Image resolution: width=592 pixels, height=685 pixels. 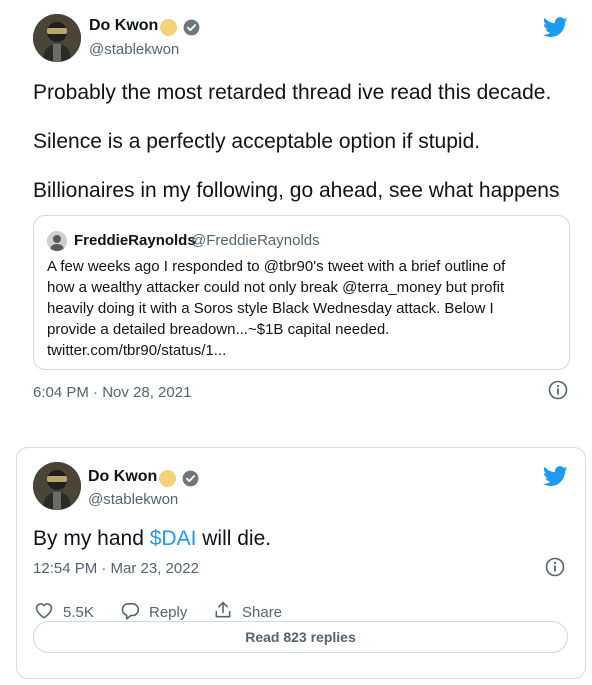 I want to click on tweet-text-before: By my hand, so click(x=91, y=538).